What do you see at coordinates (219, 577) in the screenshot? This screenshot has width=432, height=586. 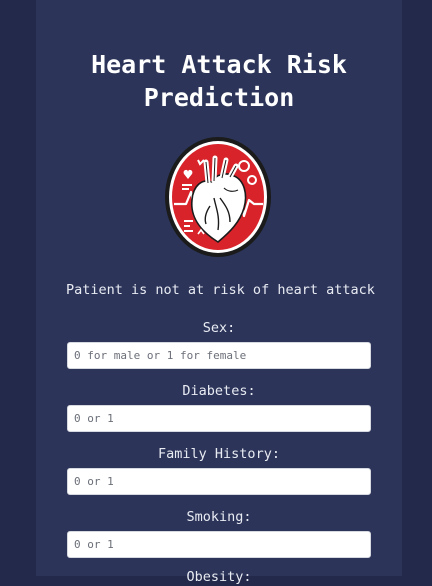 I see `obesity-label: Obesity:` at bounding box center [219, 577].